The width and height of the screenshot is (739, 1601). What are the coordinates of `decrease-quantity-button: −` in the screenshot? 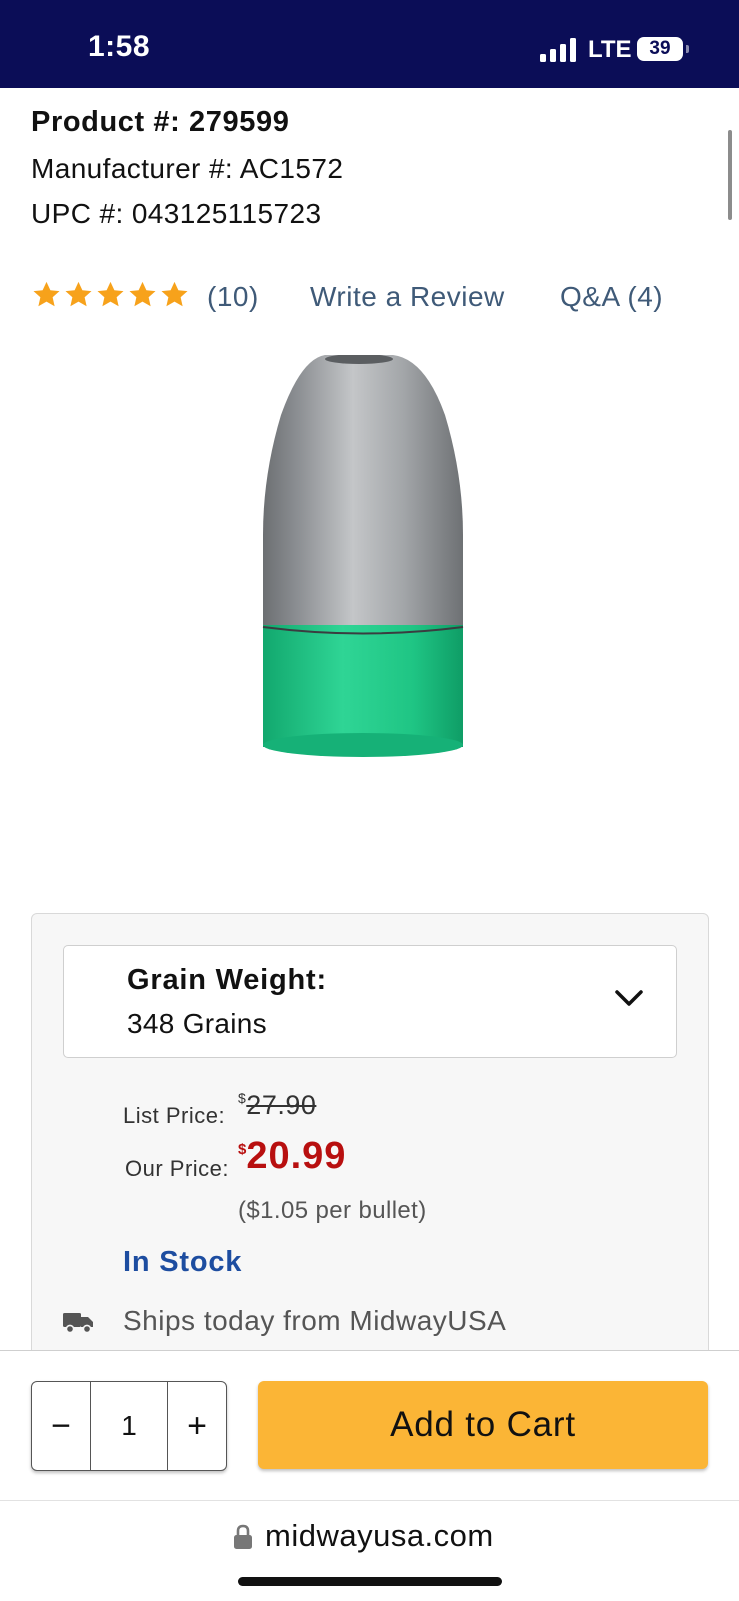 It's located at (61, 1426).